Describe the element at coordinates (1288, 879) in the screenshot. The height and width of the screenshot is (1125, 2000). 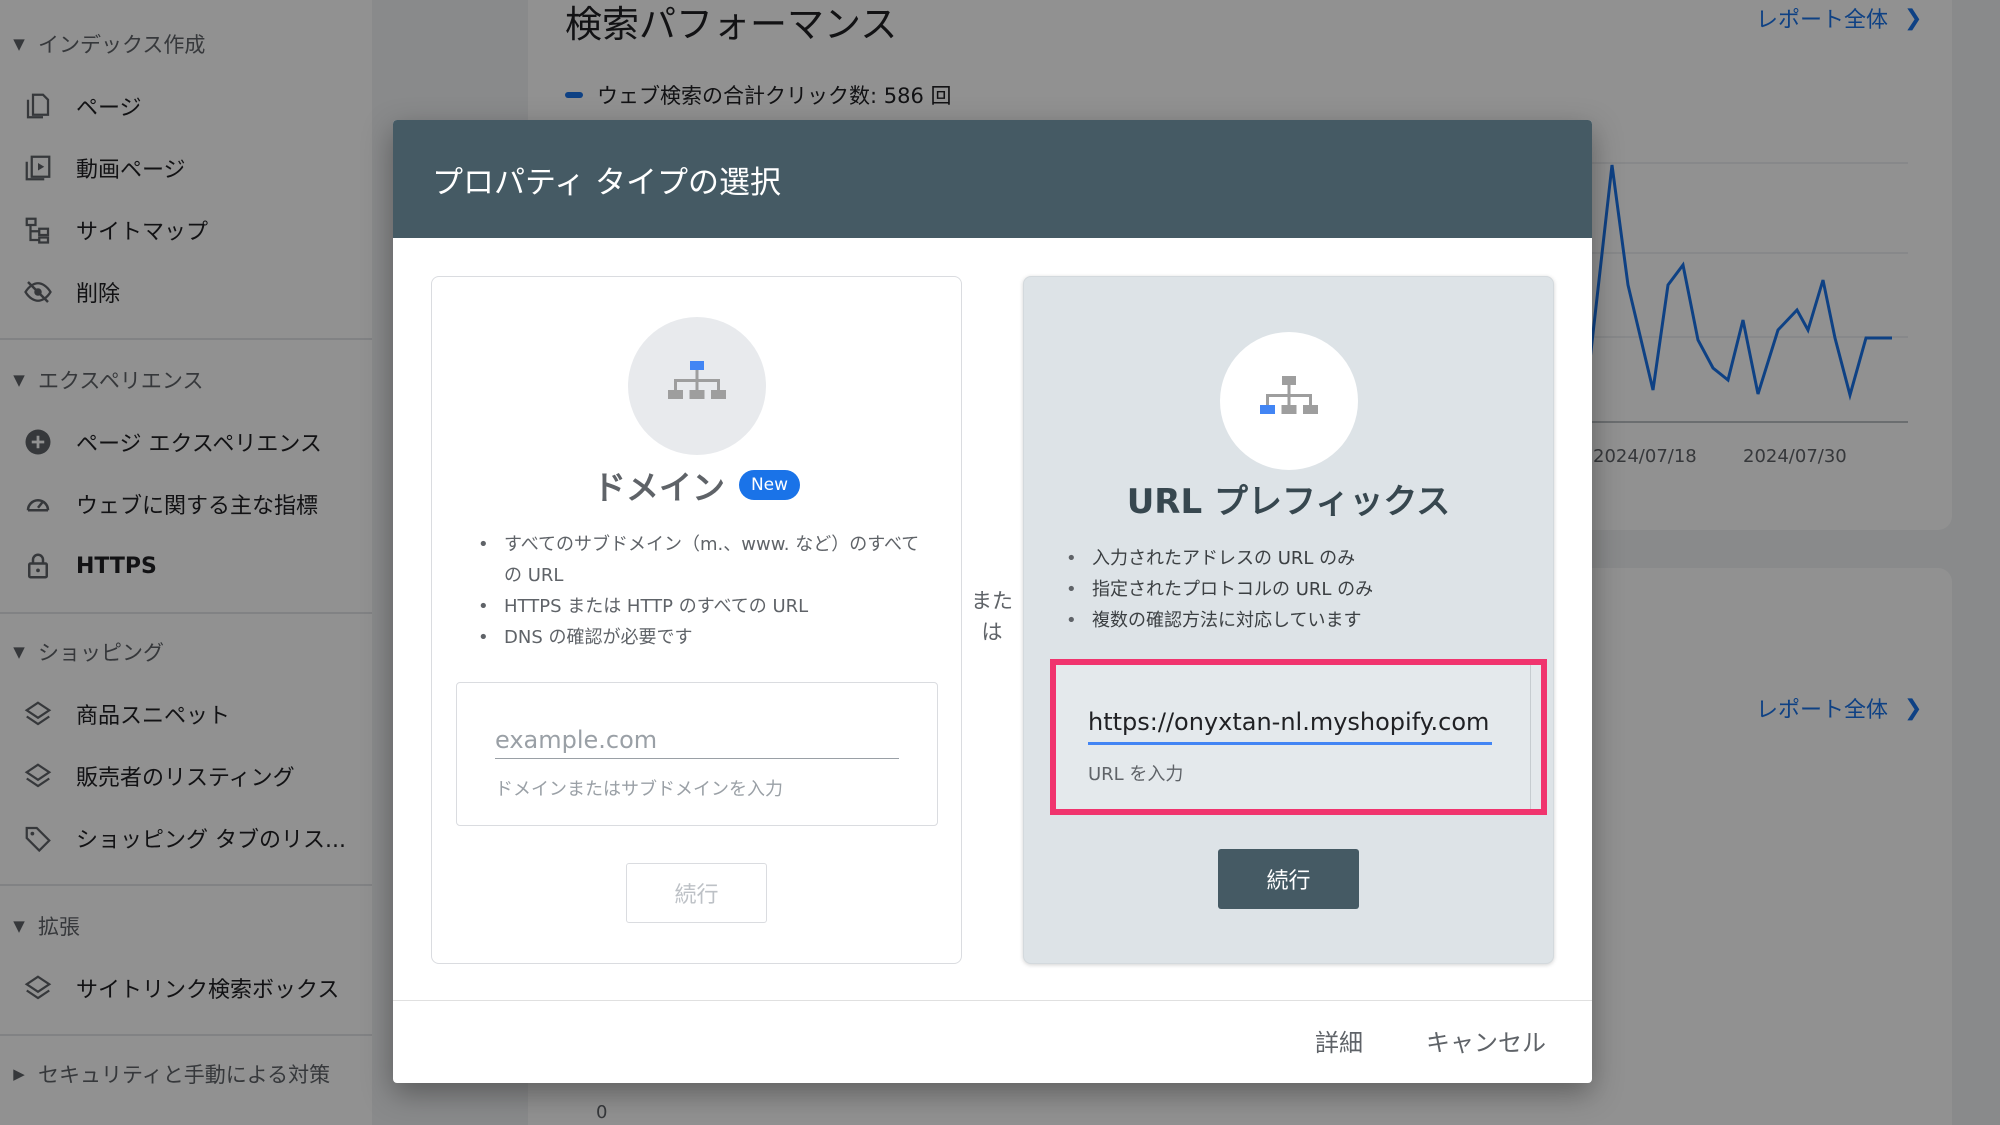
I see `url-prefix-continue-button: 続行` at that location.